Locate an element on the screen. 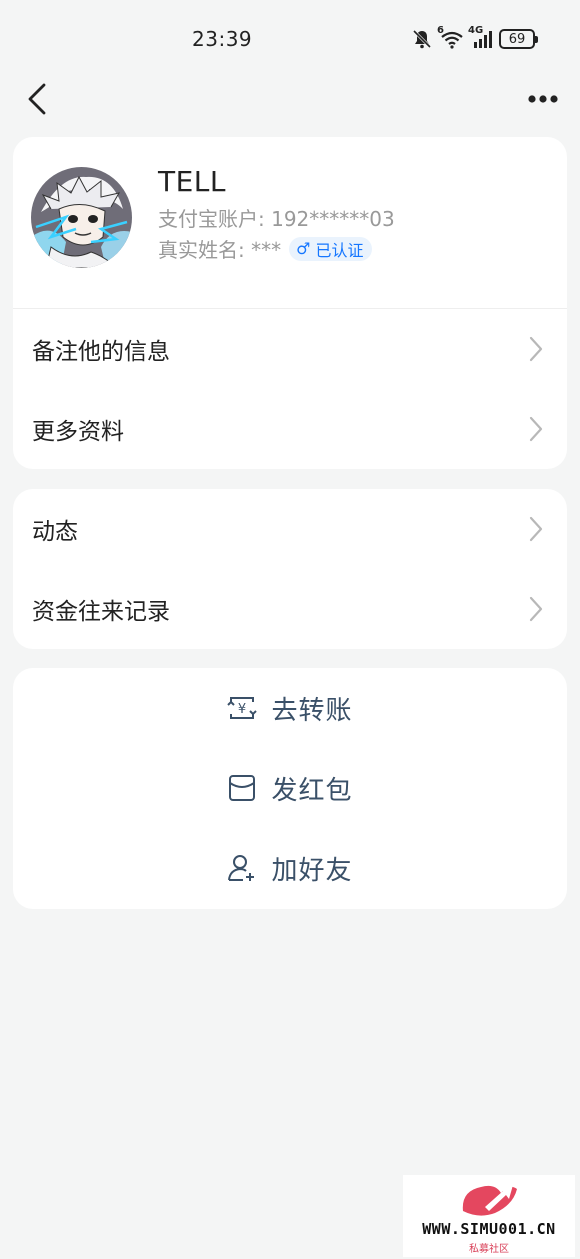 Image resolution: width=580 pixels, height=1259 pixels. add-friend-label: 加好友 is located at coordinates (312, 870).